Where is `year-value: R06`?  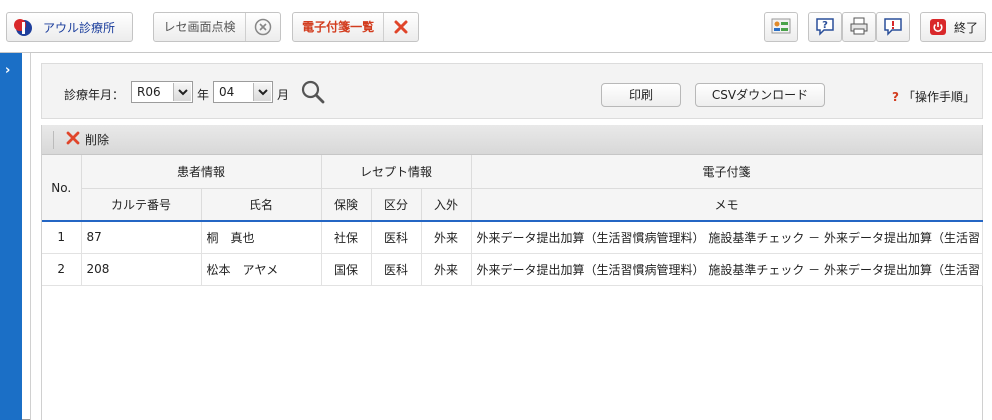 year-value: R06 is located at coordinates (149, 92).